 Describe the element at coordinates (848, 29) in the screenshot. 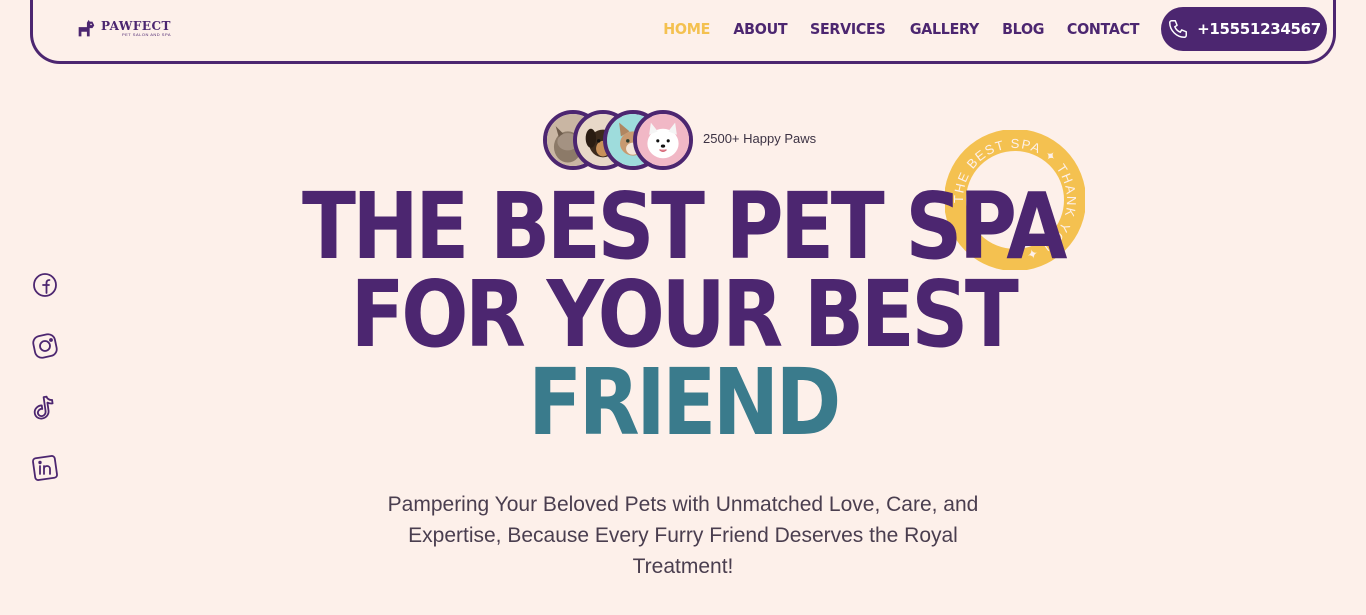

I see `nav-services: SERVICES` at that location.